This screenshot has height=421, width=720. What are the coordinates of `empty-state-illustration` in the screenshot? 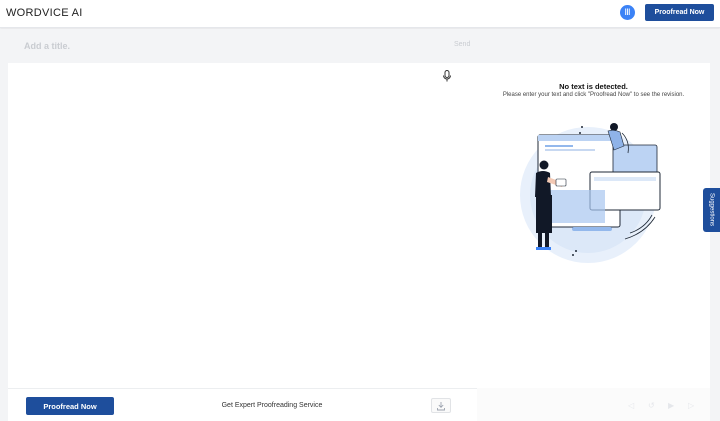 It's located at (590, 193).